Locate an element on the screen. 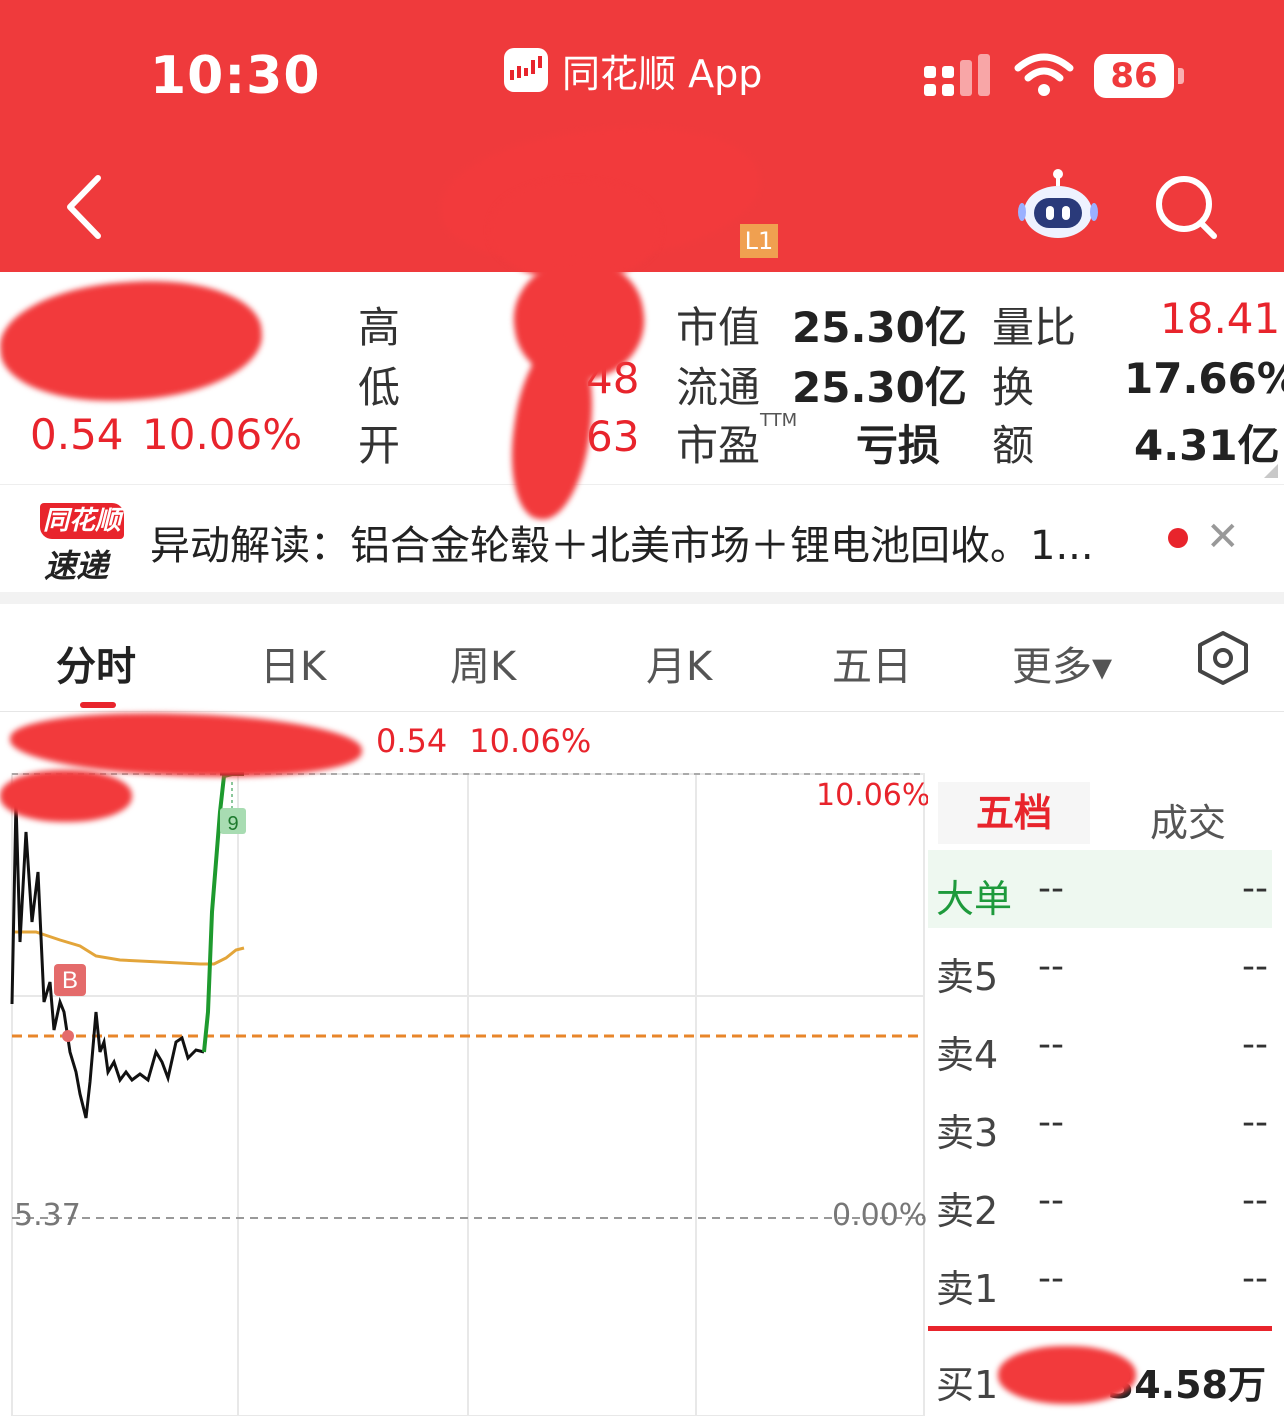 Image resolution: width=1284 pixels, height=1416 pixels. float-cap-label: 流通 is located at coordinates (718, 387).